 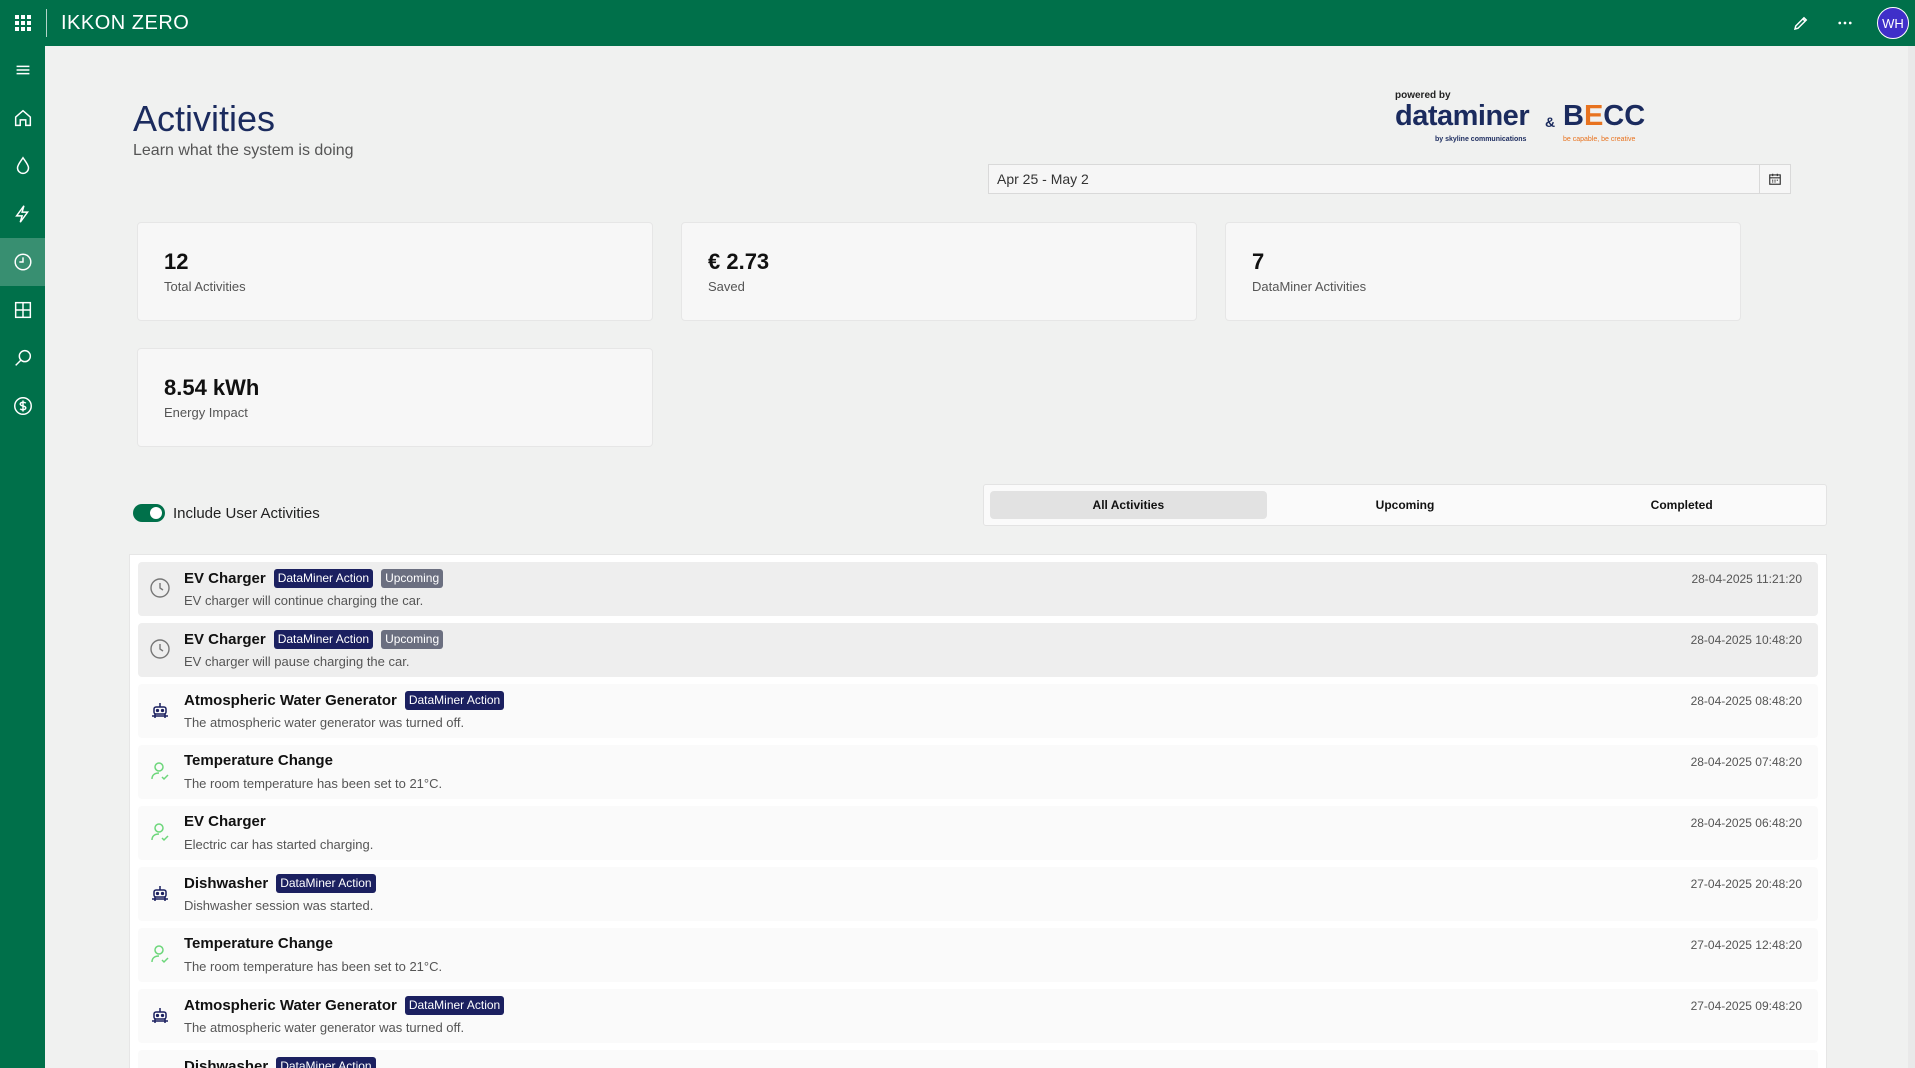 I want to click on page-scrollbar, so click(x=1911, y=557).